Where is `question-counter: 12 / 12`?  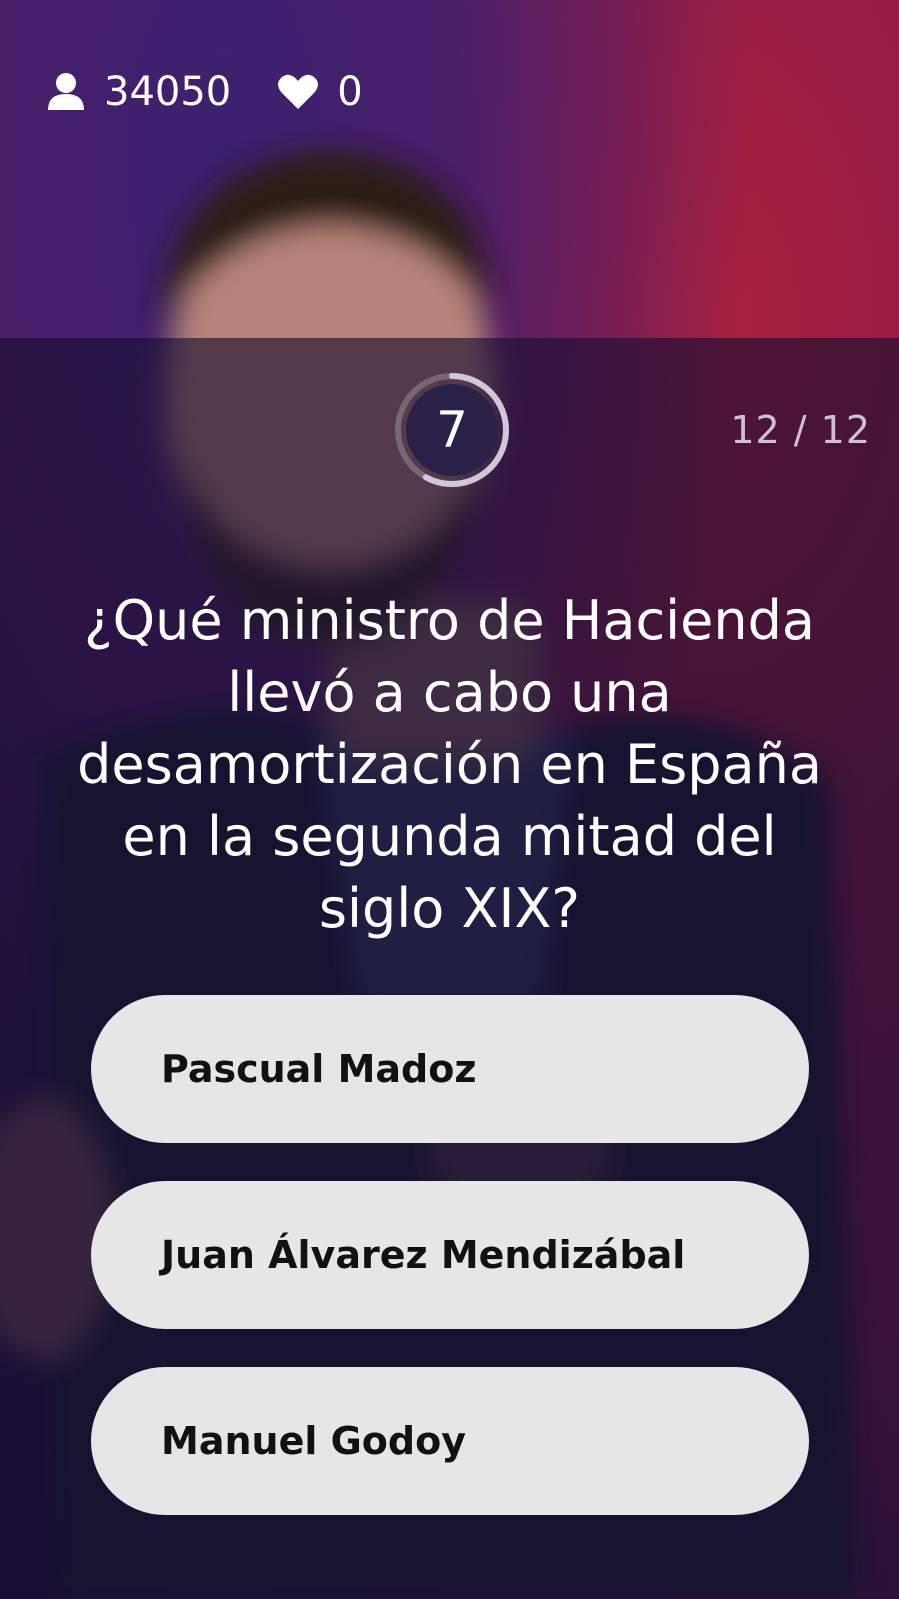 question-counter: 12 / 12 is located at coordinates (800, 430).